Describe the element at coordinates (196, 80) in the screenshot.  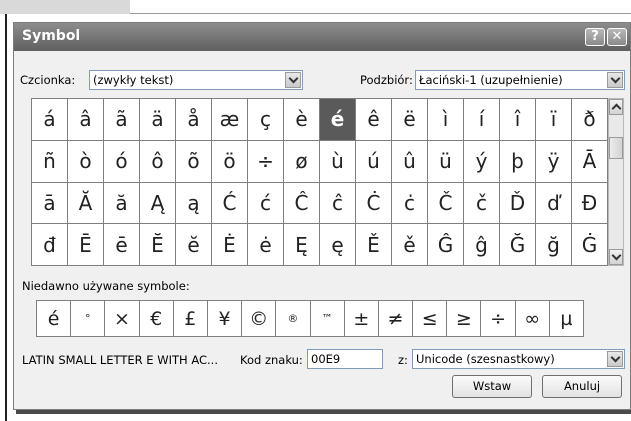
I see `font-select: (zwykły tekst)` at that location.